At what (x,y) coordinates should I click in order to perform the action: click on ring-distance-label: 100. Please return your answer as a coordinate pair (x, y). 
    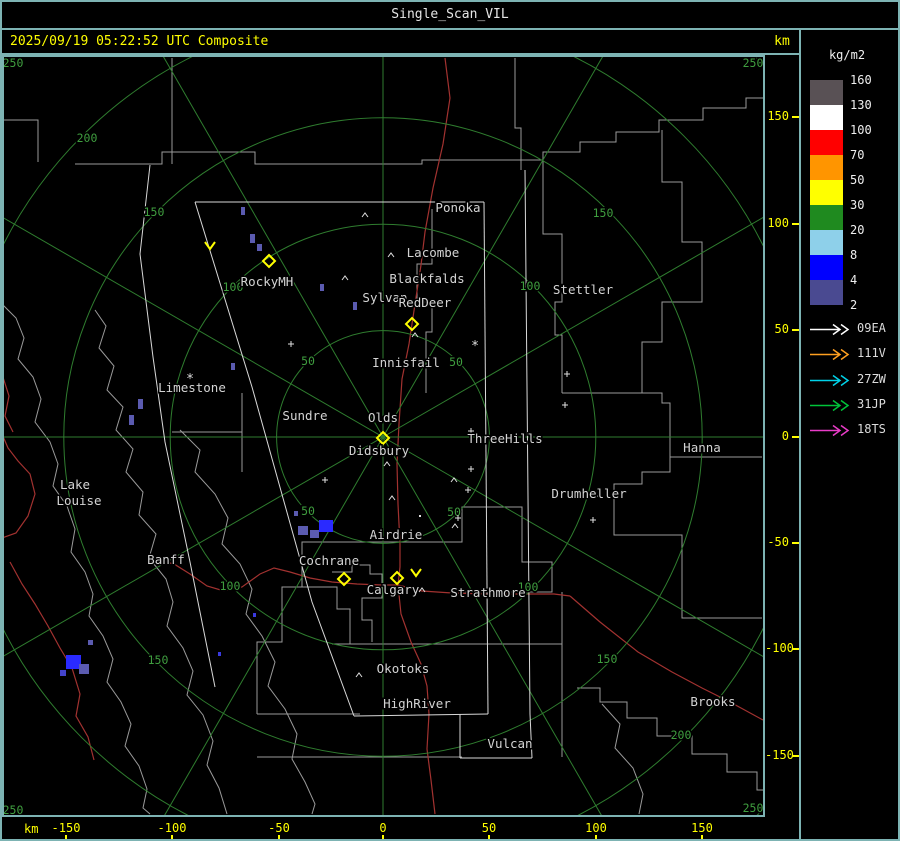
    Looking at the image, I should click on (230, 586).